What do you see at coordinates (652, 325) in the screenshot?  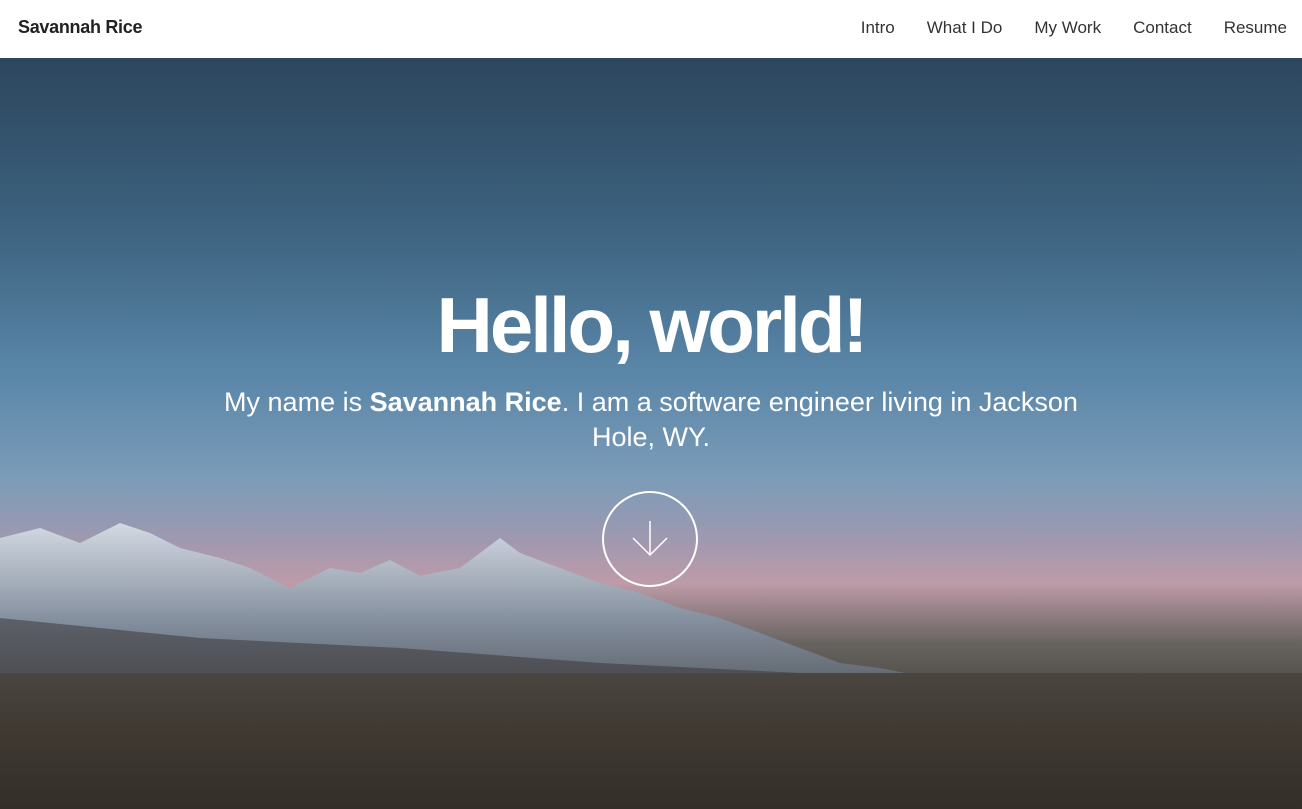 I see `hero-title: Hello, world!` at bounding box center [652, 325].